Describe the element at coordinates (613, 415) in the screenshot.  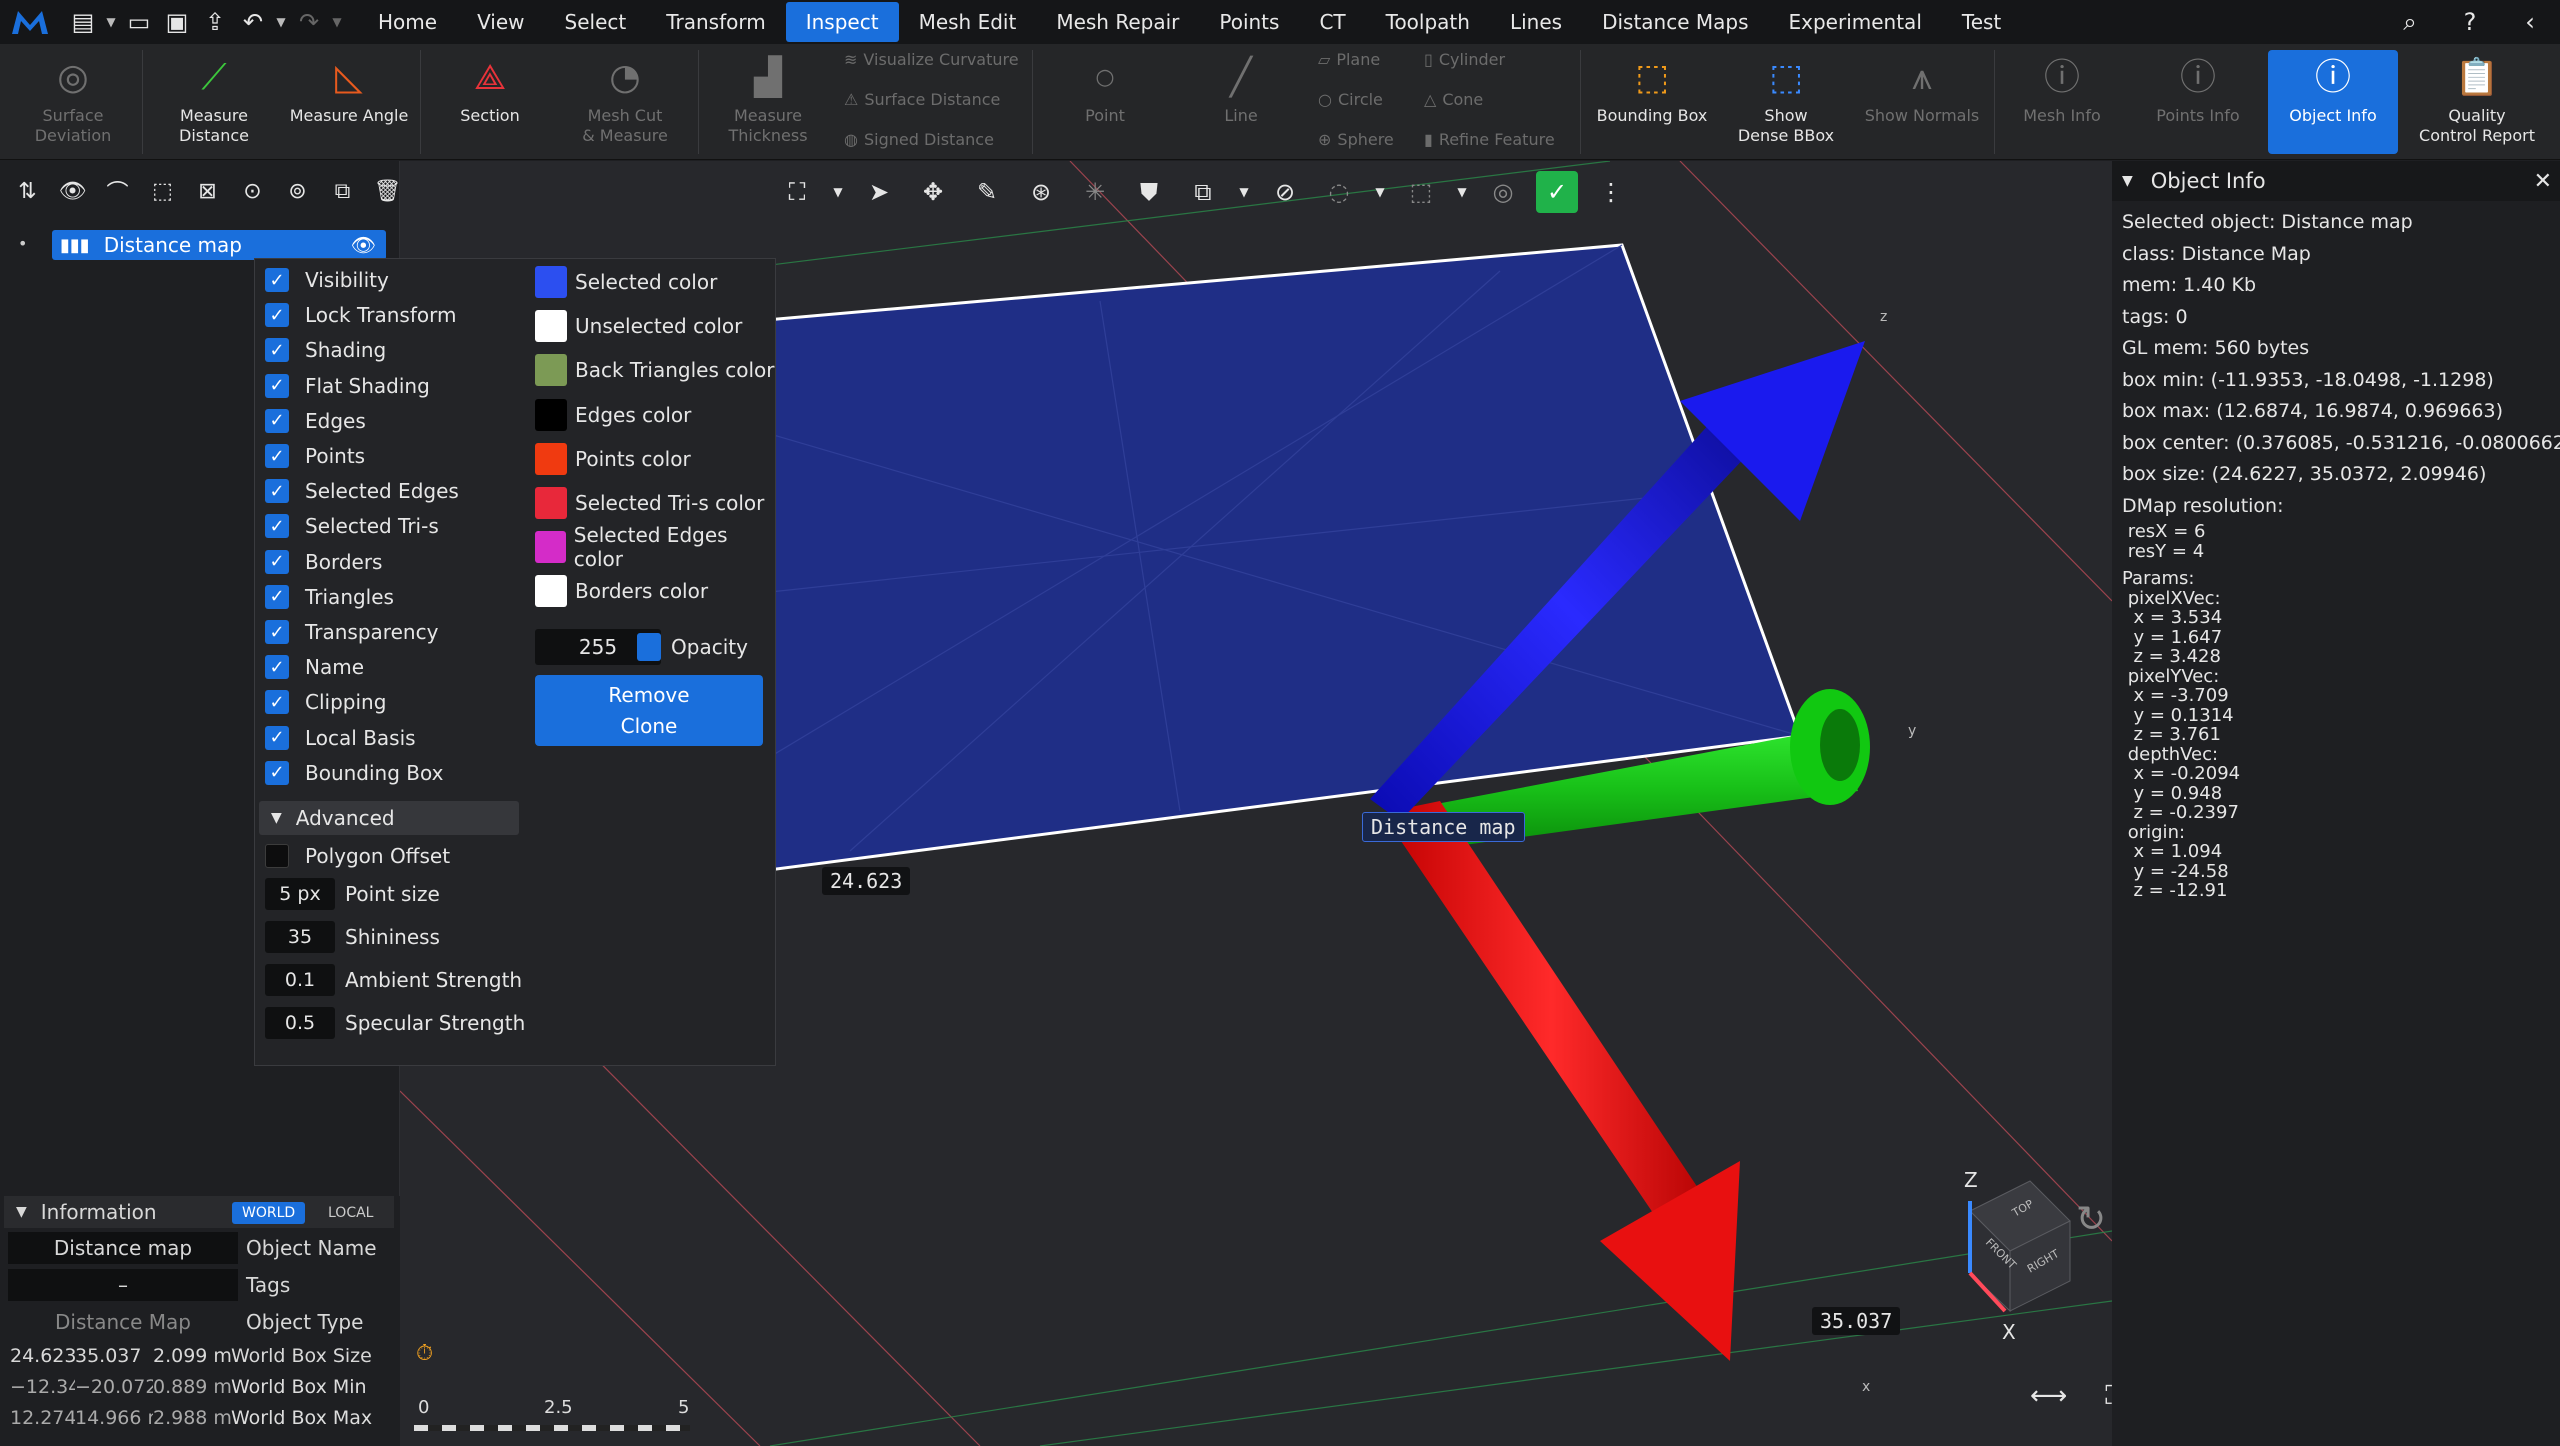
I see `color-edges-color: Edges color` at that location.